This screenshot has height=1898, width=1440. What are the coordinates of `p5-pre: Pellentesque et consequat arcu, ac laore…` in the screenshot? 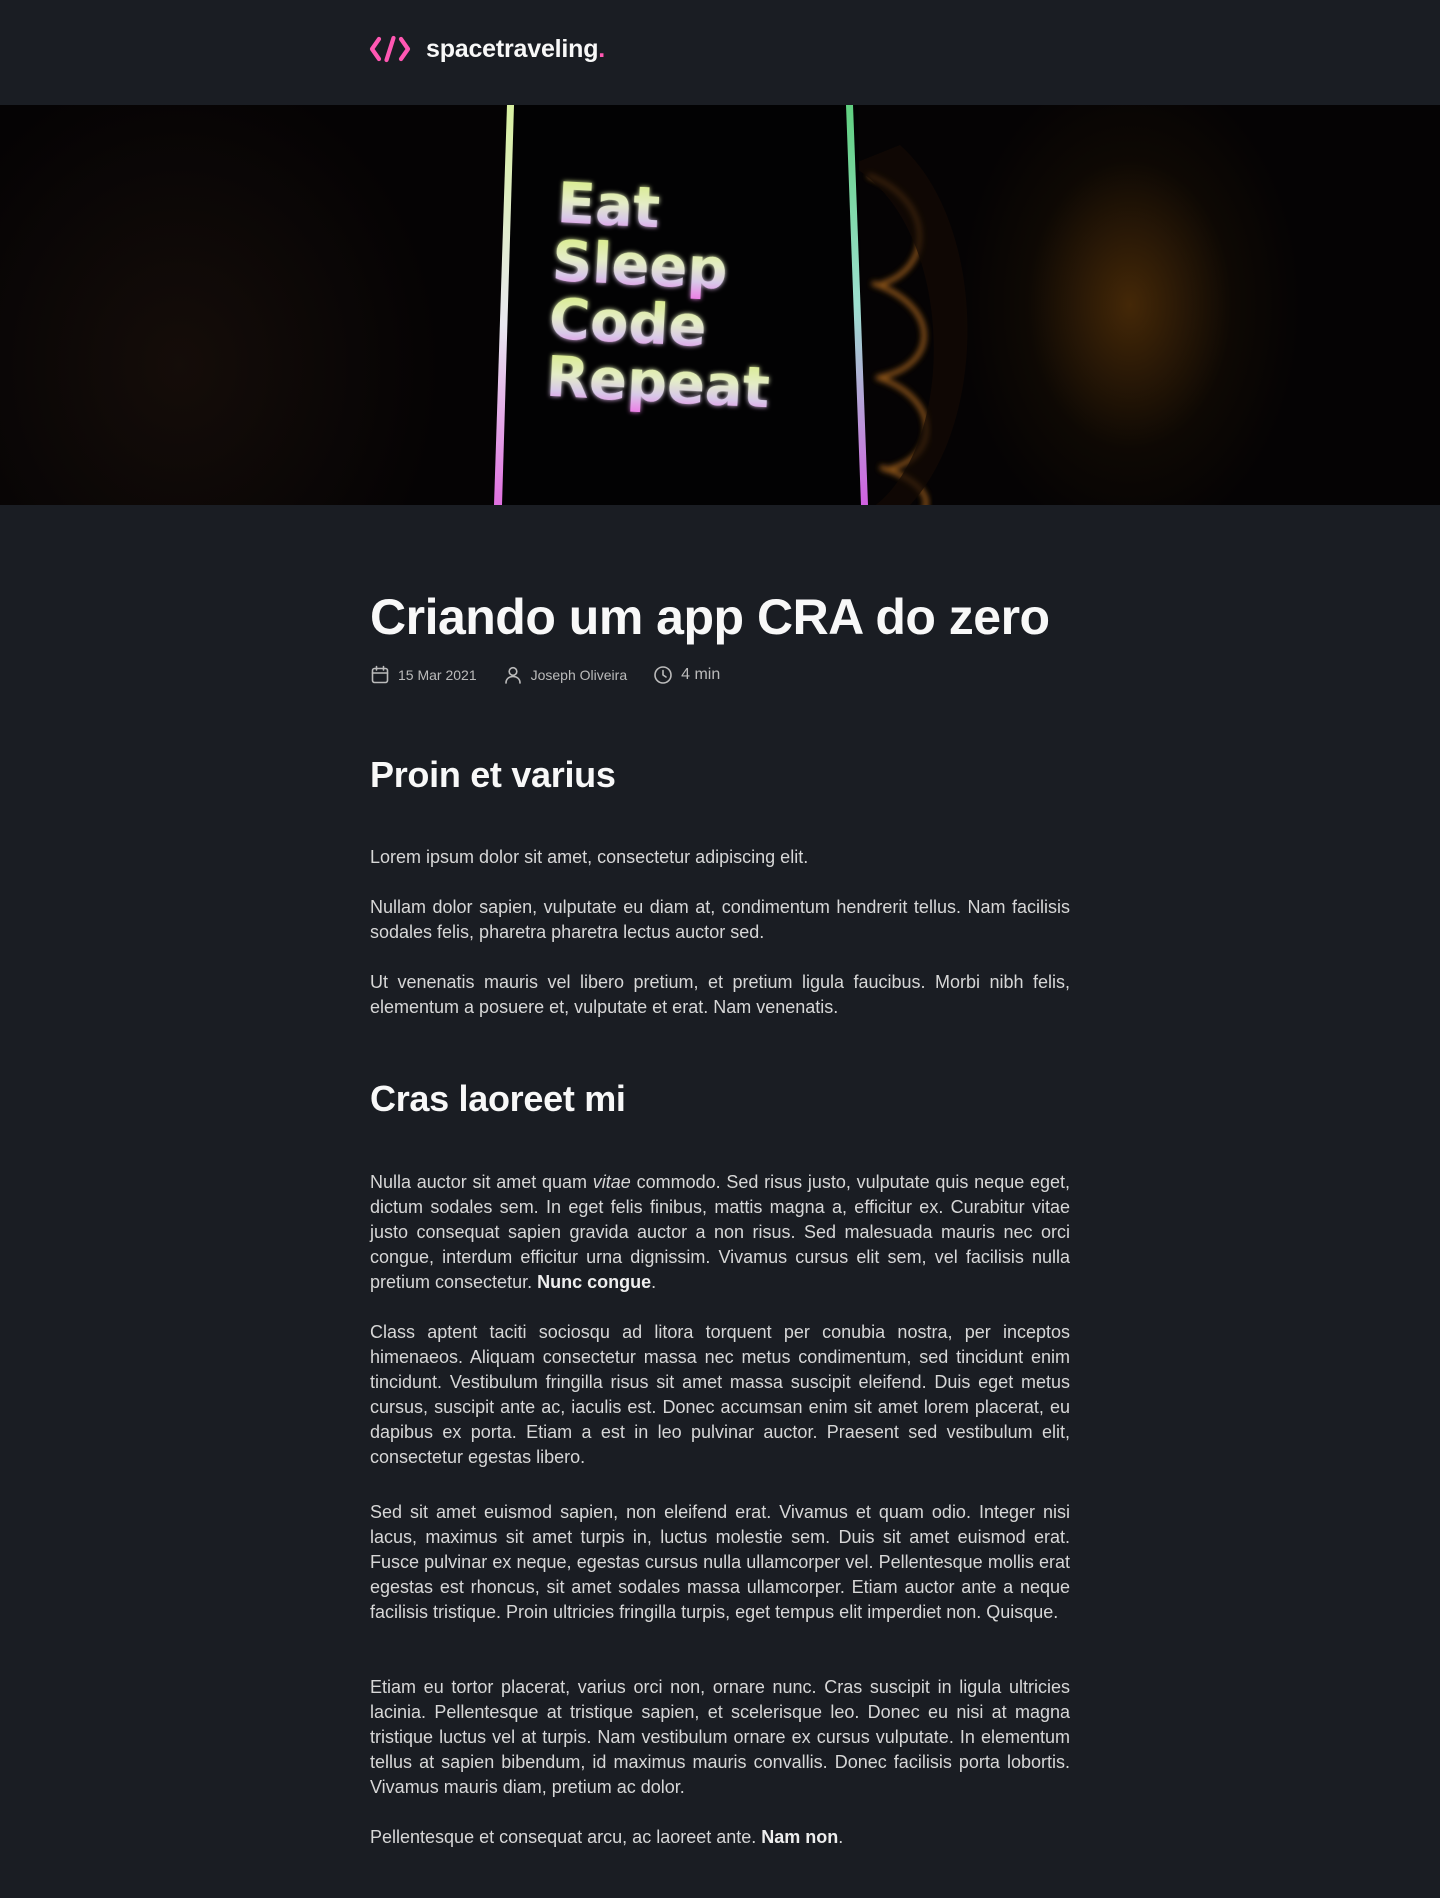 It's located at (566, 1837).